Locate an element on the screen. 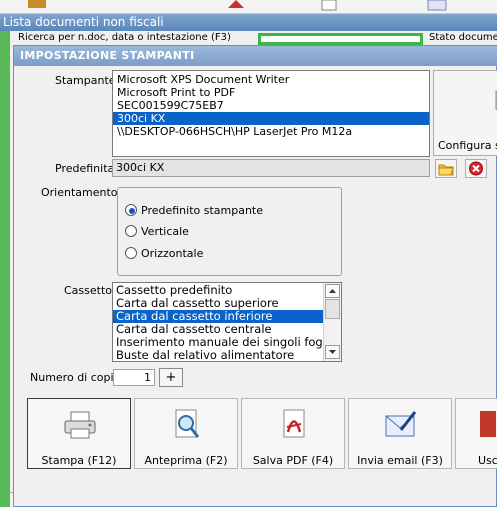 The height and width of the screenshot is (507, 497). clear-default-button is located at coordinates (476, 168).